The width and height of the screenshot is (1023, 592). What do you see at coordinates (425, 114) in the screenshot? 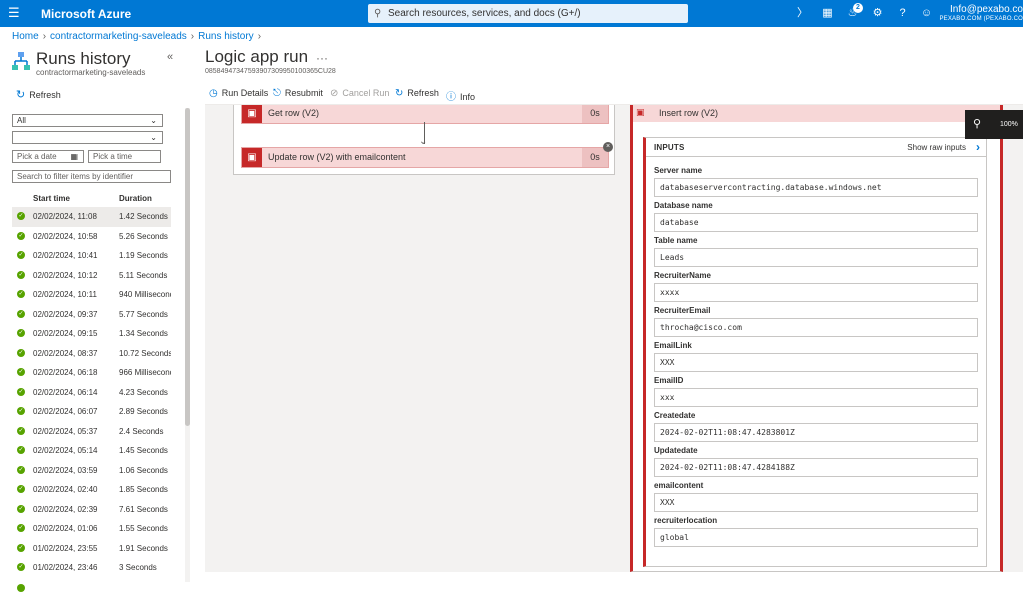
I see `step-get-row: ▣ Get row (V2) 0s` at bounding box center [425, 114].